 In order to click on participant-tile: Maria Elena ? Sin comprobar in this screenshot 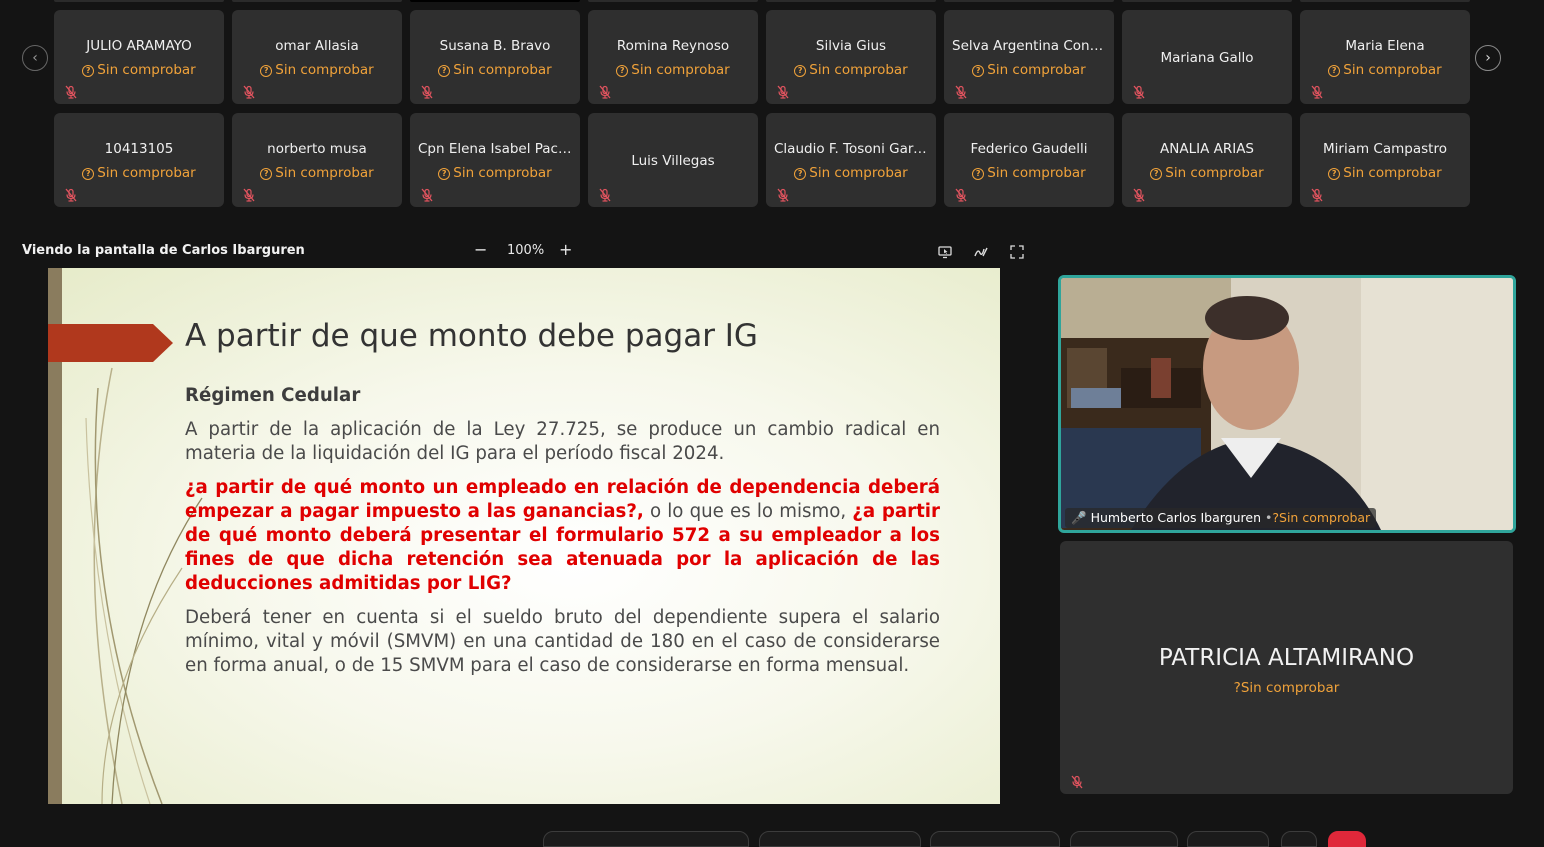, I will do `click(1385, 57)`.